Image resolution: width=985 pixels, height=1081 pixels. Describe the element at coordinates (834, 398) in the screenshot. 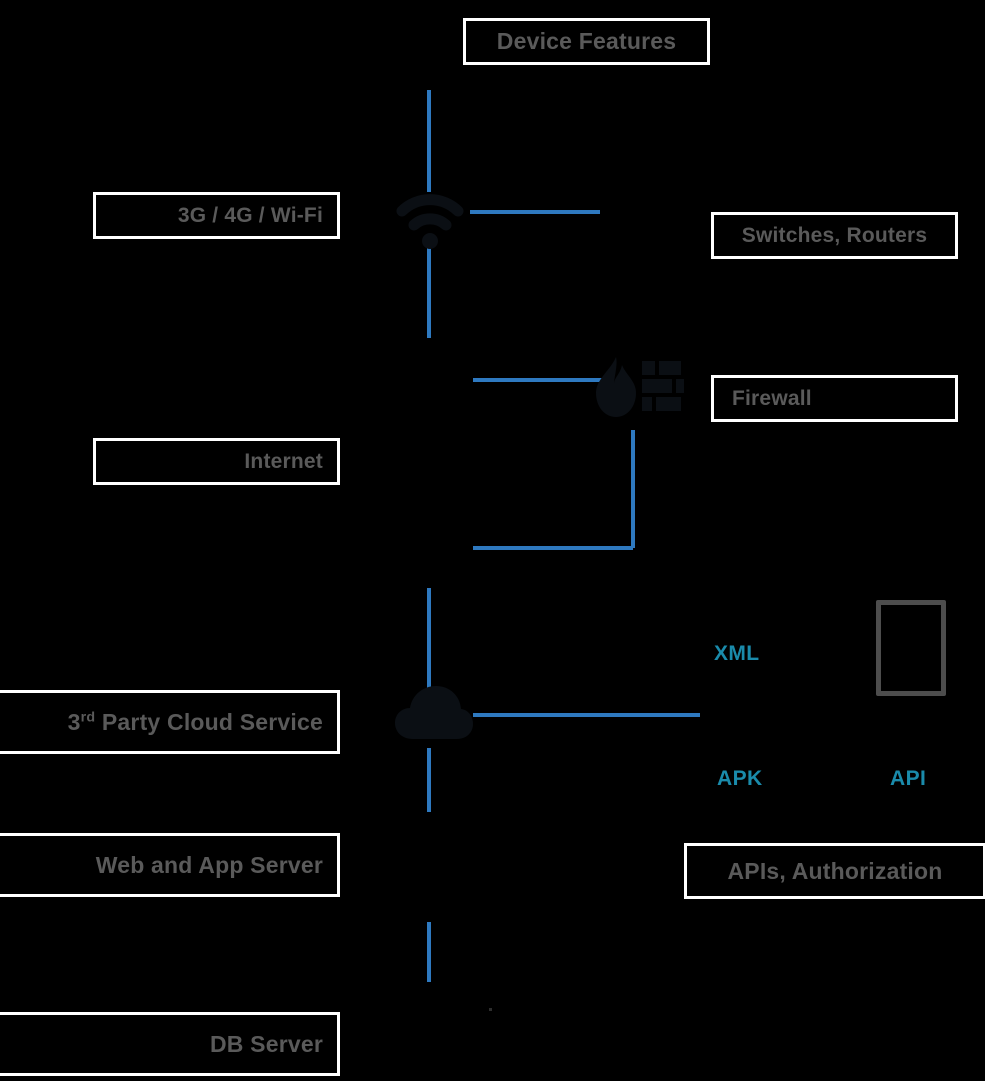

I see `box-firewall: Firewall` at that location.